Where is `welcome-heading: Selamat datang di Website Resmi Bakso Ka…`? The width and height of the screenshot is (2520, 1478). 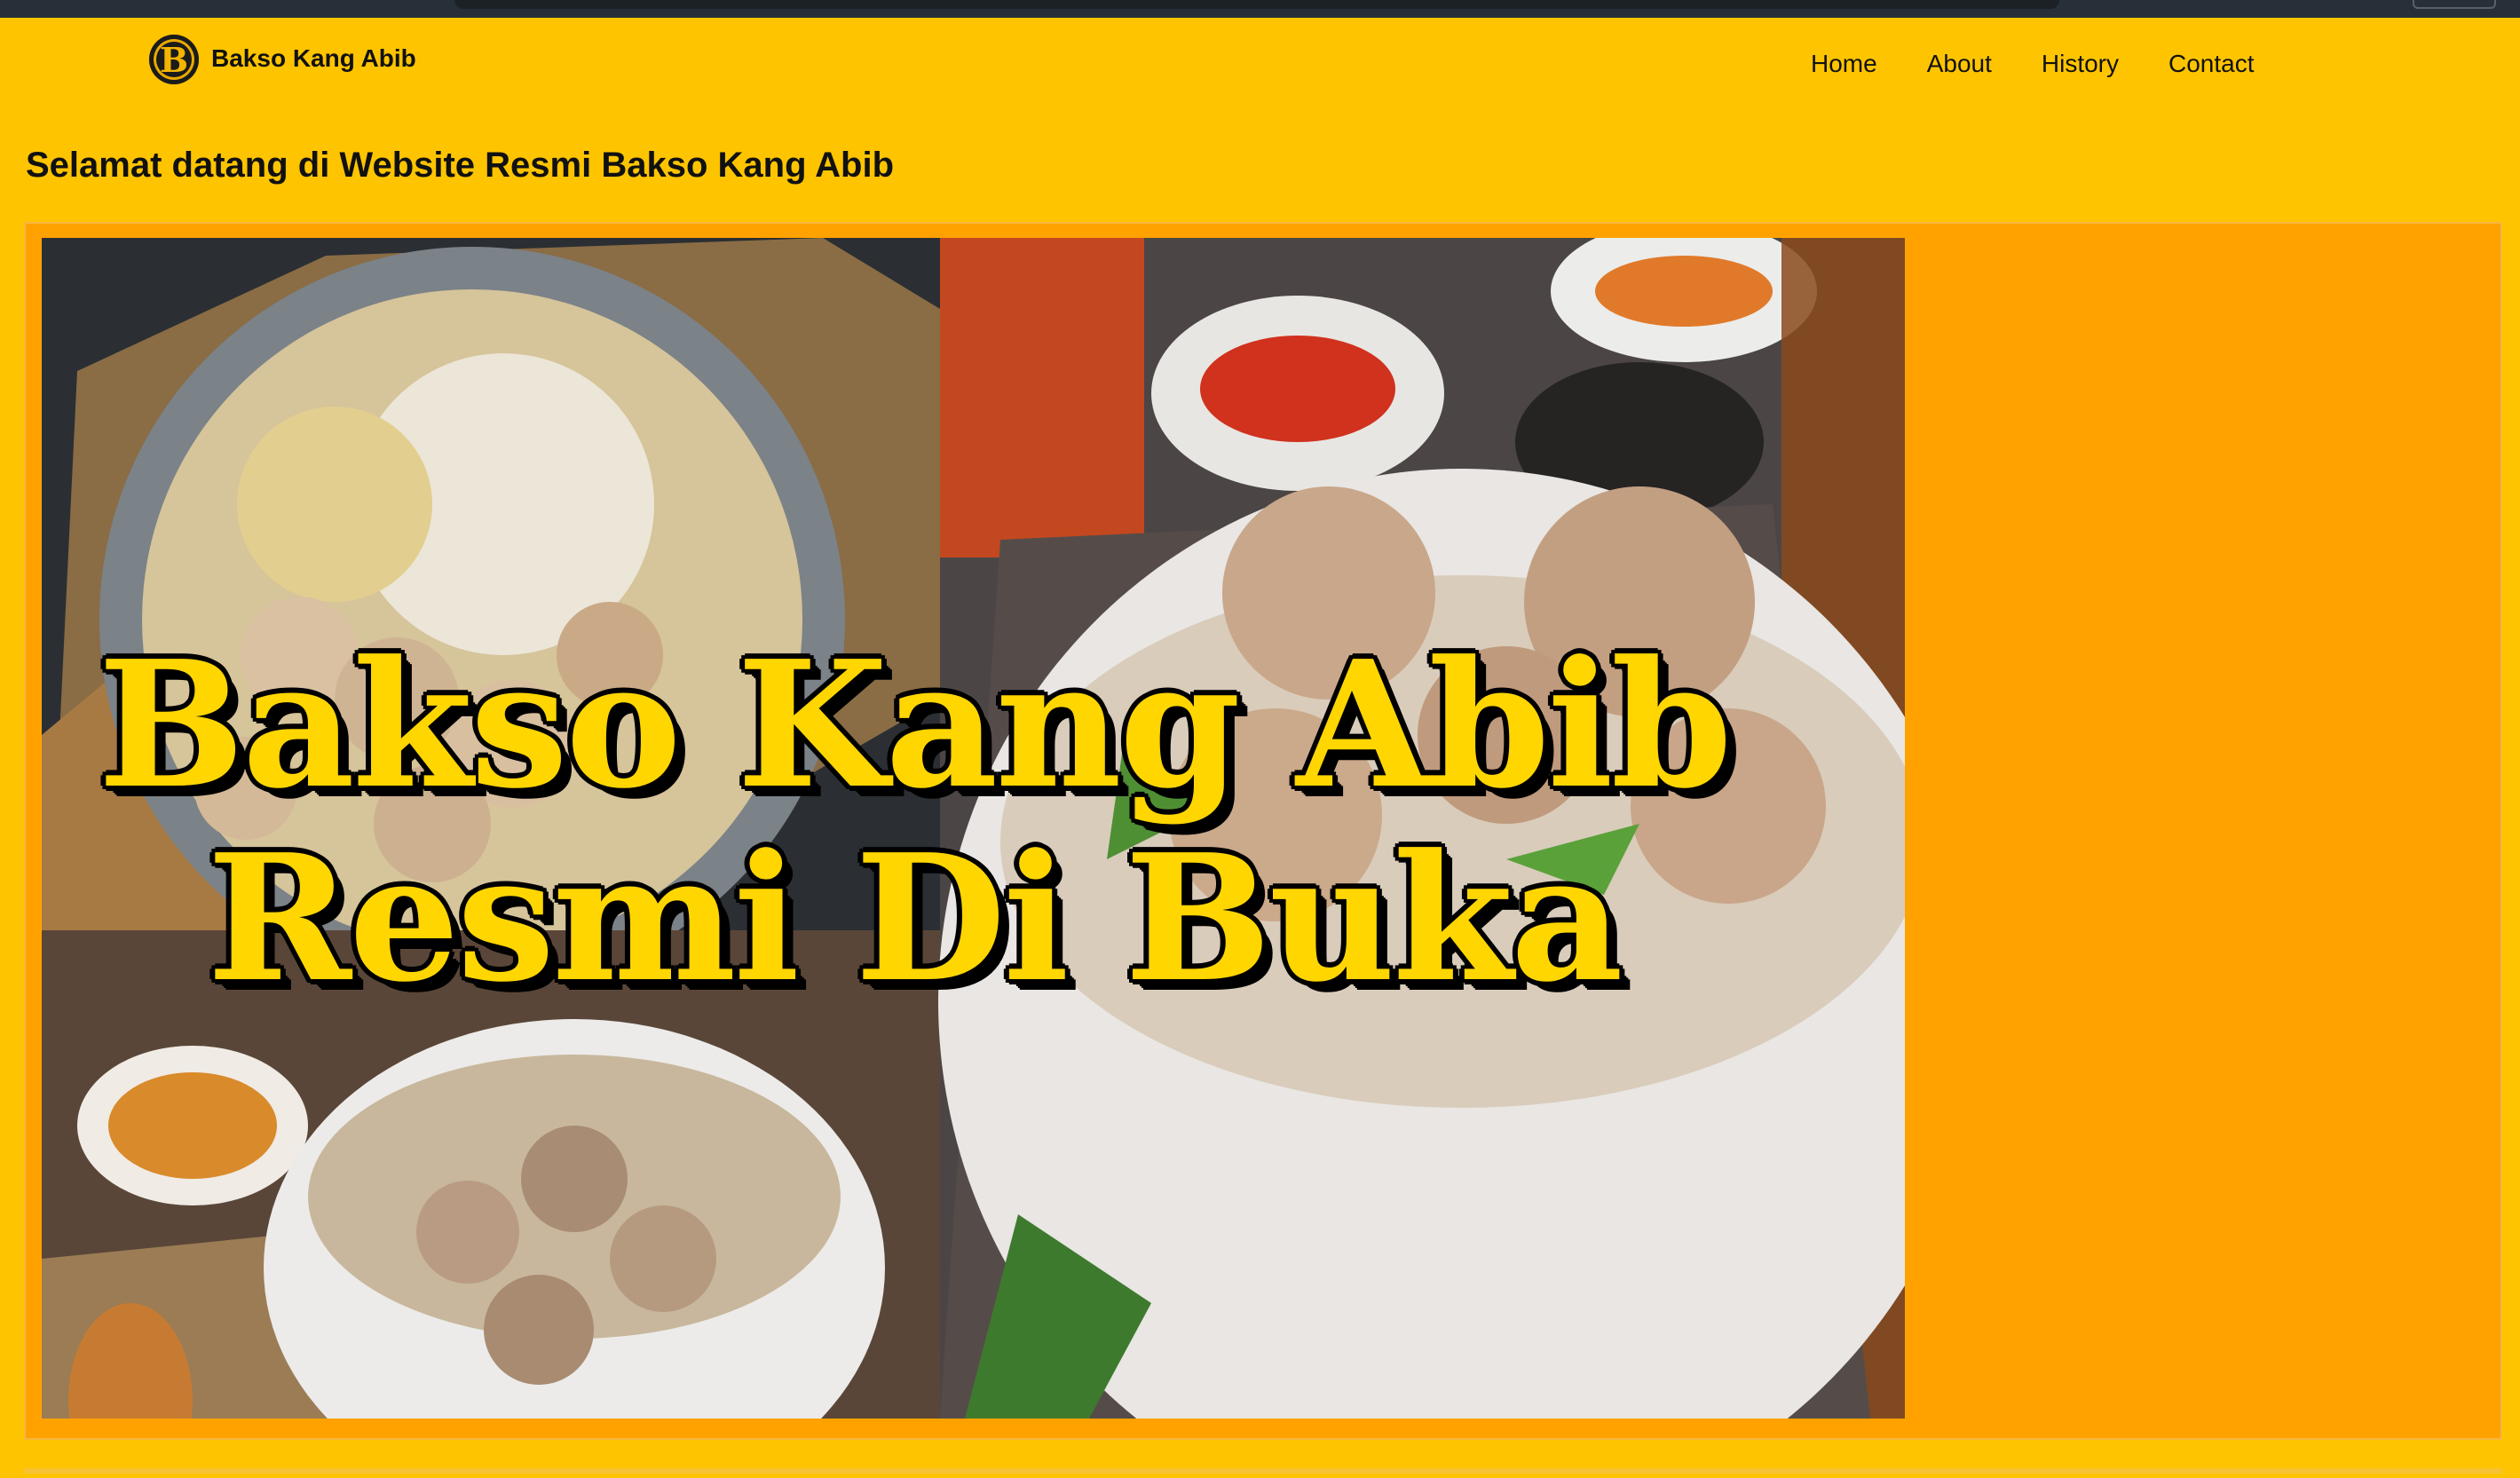 welcome-heading: Selamat datang di Website Resmi Bakso Ka… is located at coordinates (461, 165).